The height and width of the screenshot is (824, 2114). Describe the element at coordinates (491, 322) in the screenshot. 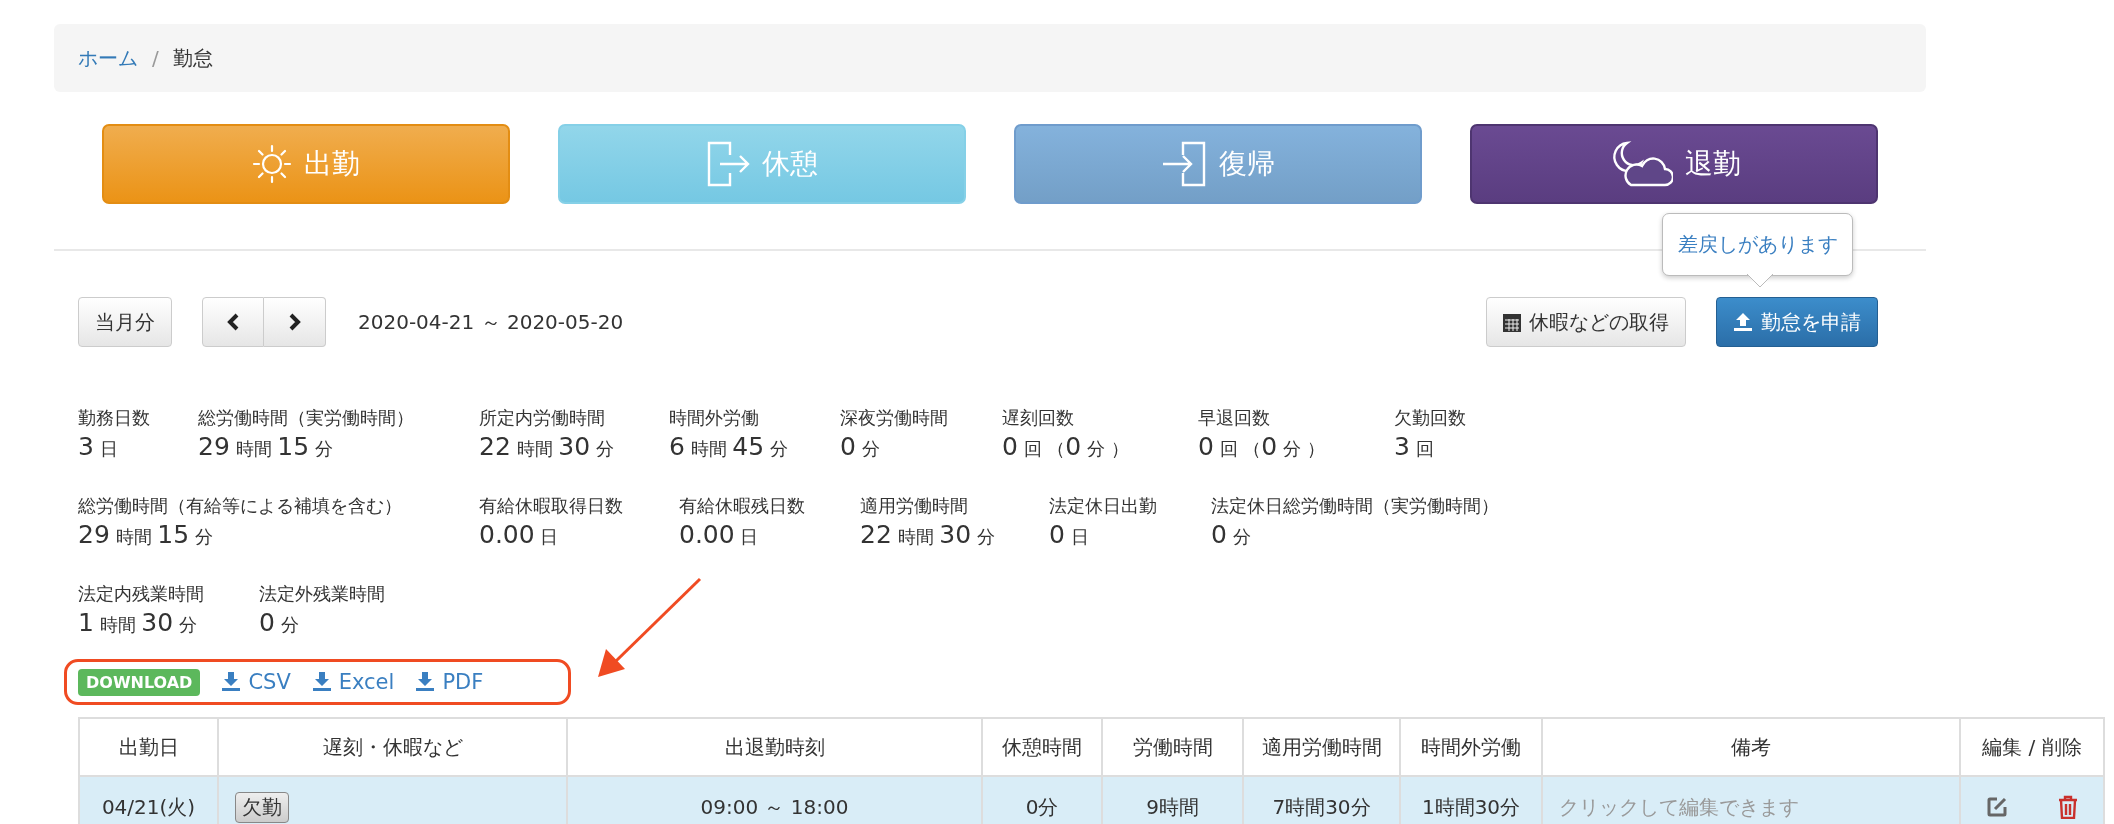

I see `period-text: 2020-04-21 ～ 2020-05-20` at that location.